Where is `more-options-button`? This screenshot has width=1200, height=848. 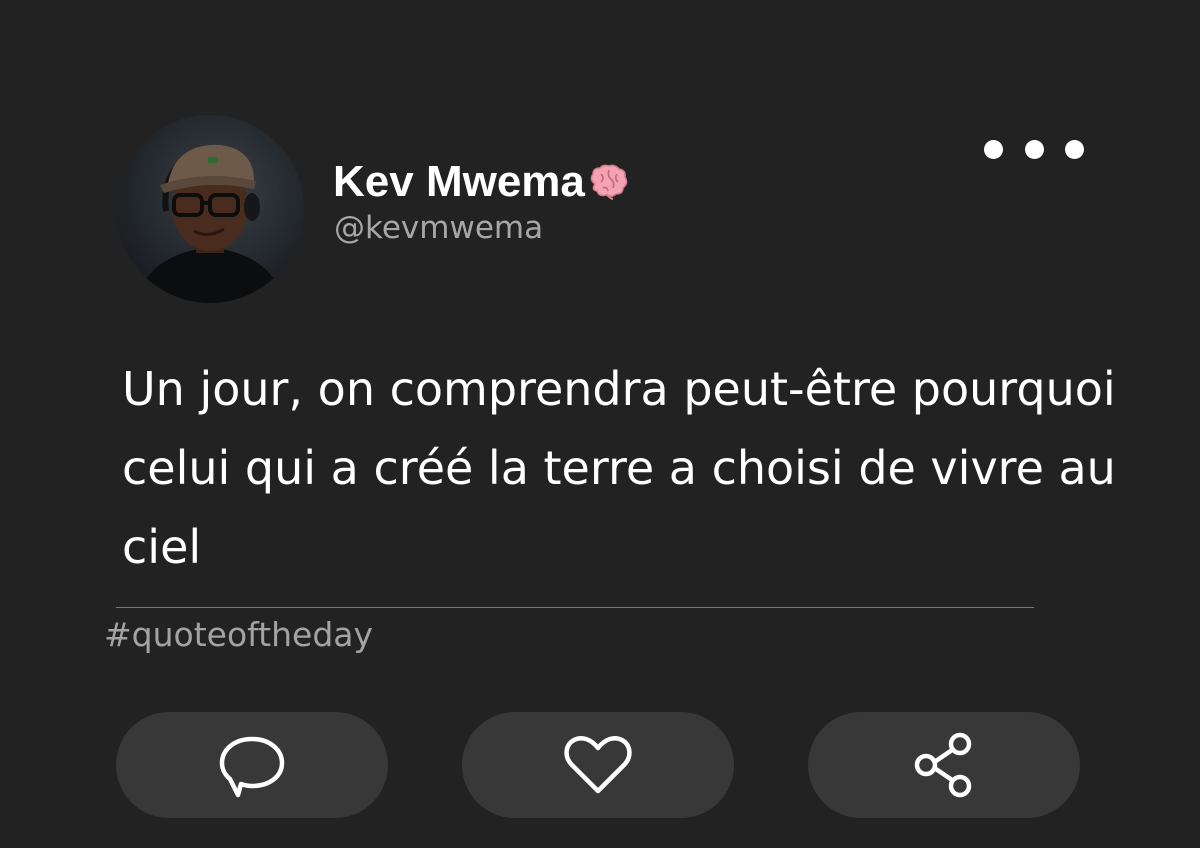
more-options-button is located at coordinates (1034, 149).